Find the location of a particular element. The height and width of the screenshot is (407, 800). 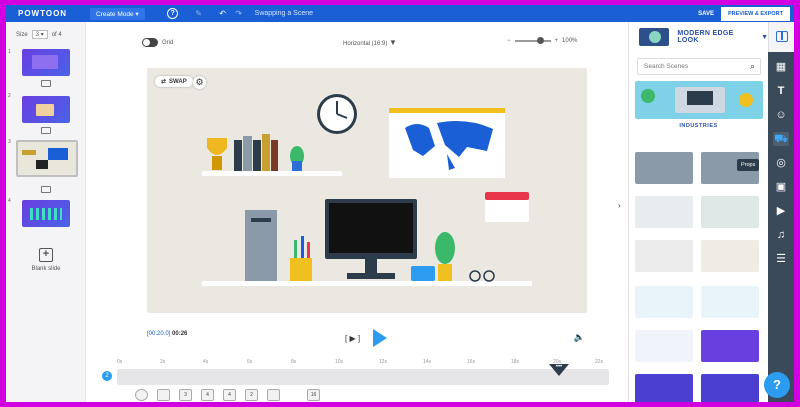

size-select: 3 ▾ is located at coordinates (39, 34).